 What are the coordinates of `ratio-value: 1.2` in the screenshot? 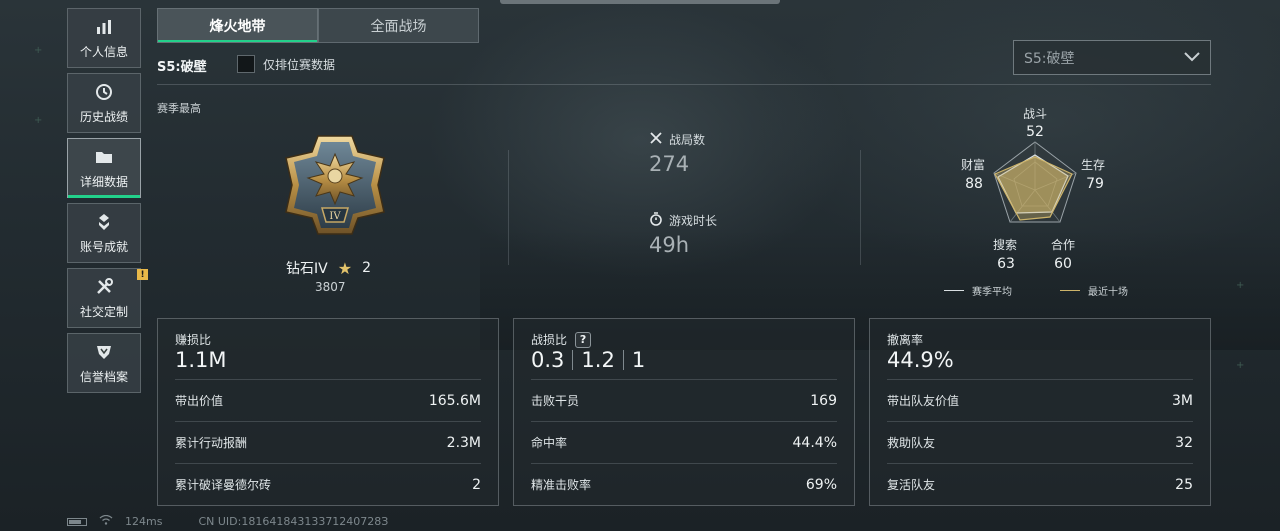 It's located at (598, 360).